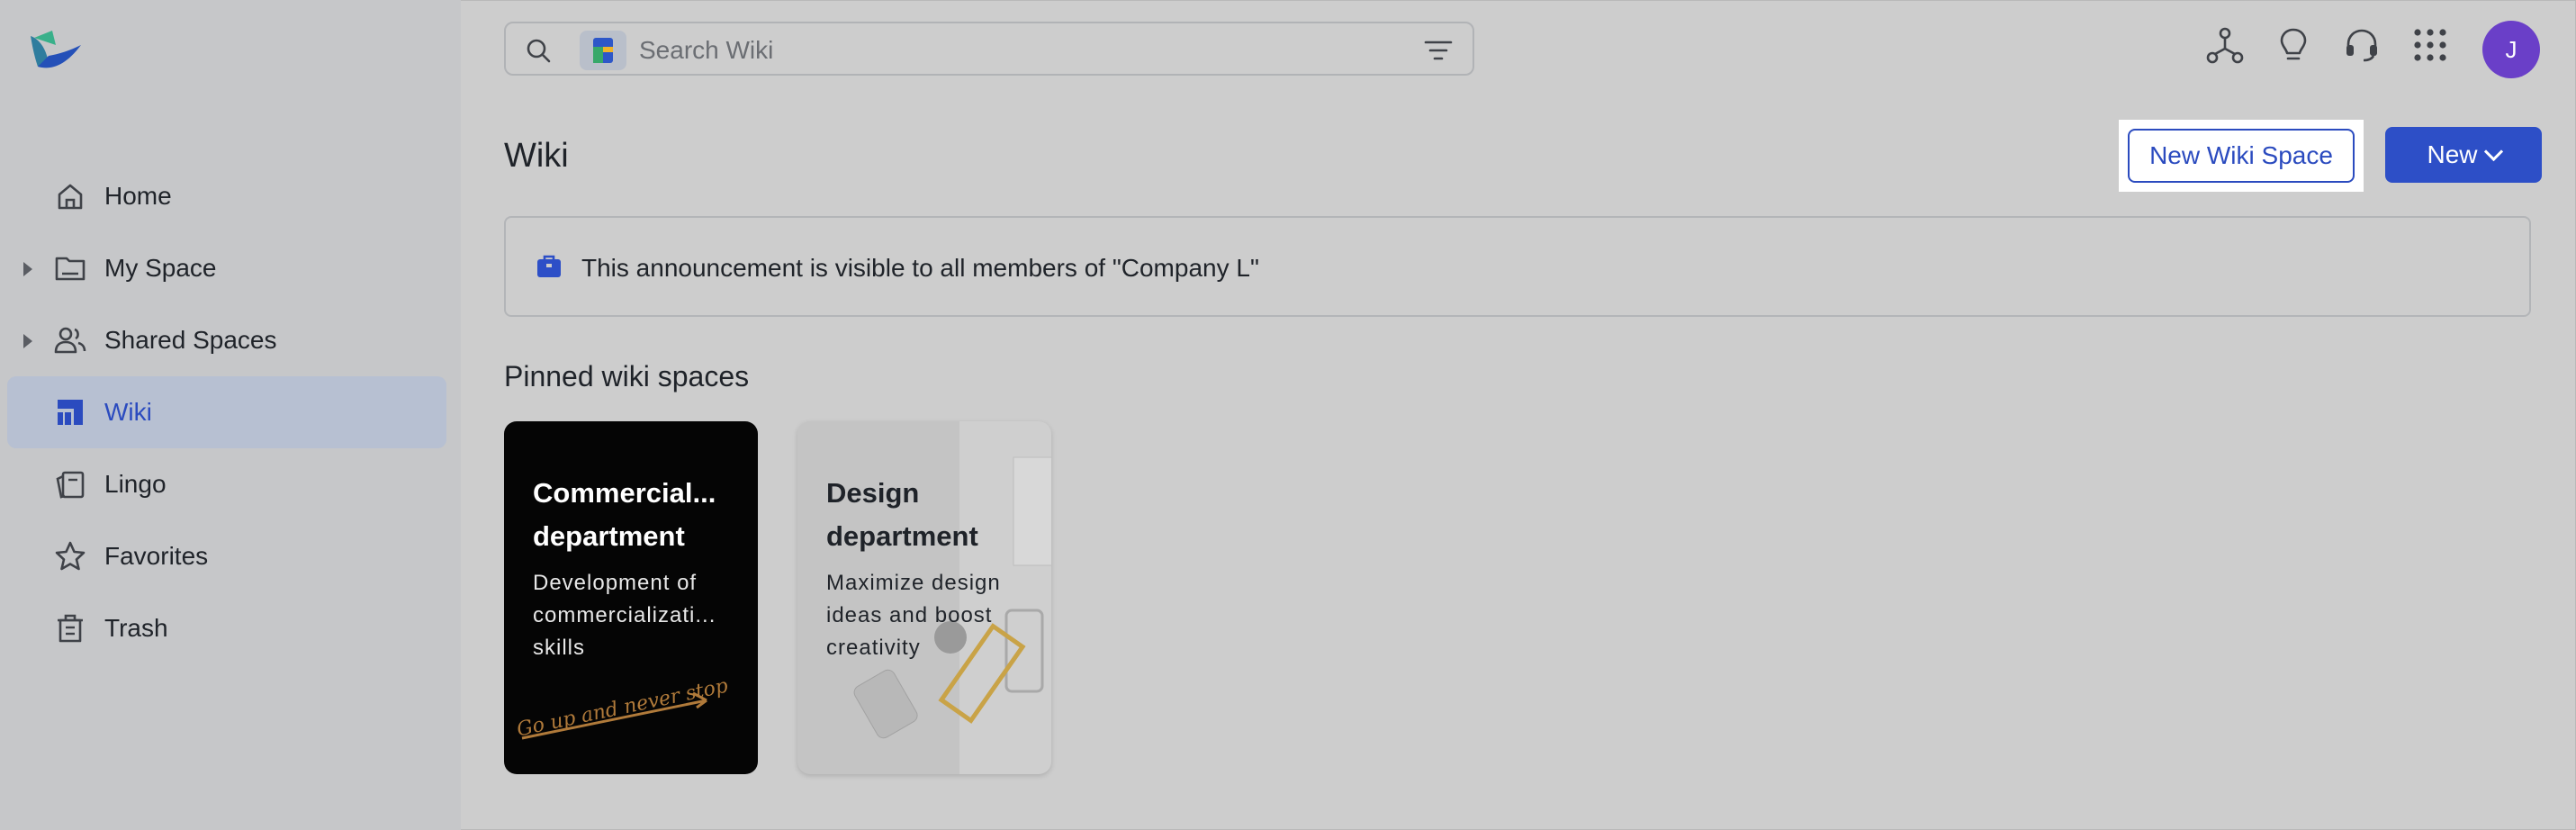 Image resolution: width=2576 pixels, height=830 pixels. What do you see at coordinates (536, 156) in the screenshot?
I see `page-title: Wiki` at bounding box center [536, 156].